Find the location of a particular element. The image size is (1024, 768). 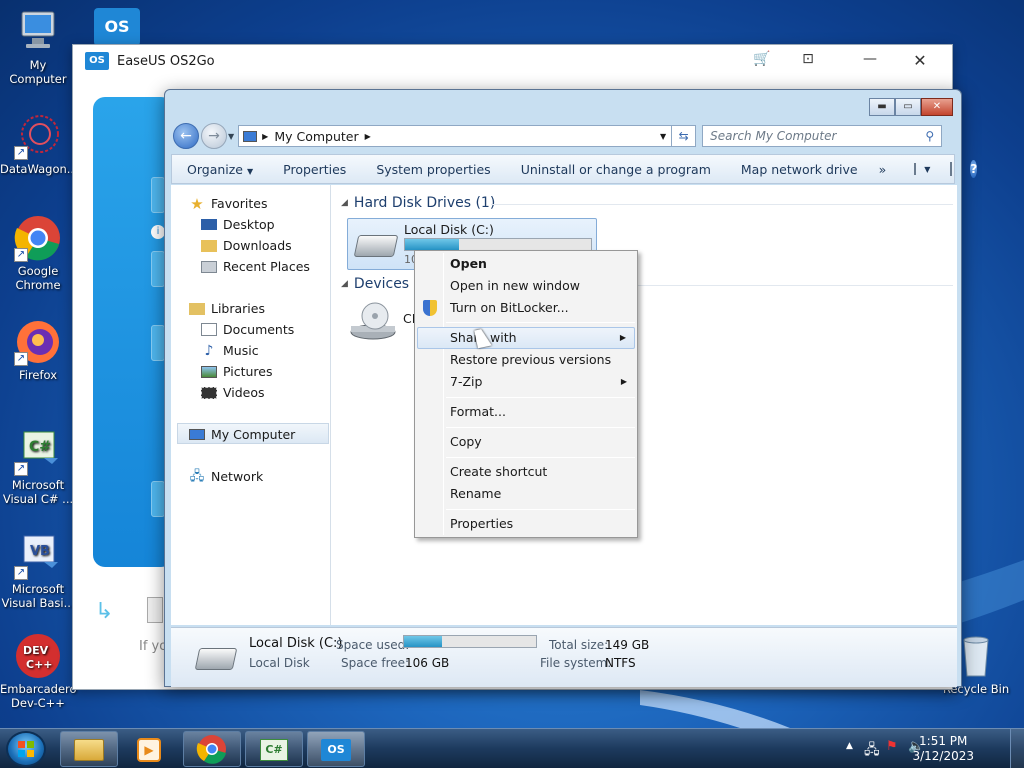

shortcut-arrow-icon: ↗ is located at coordinates (21, 573).